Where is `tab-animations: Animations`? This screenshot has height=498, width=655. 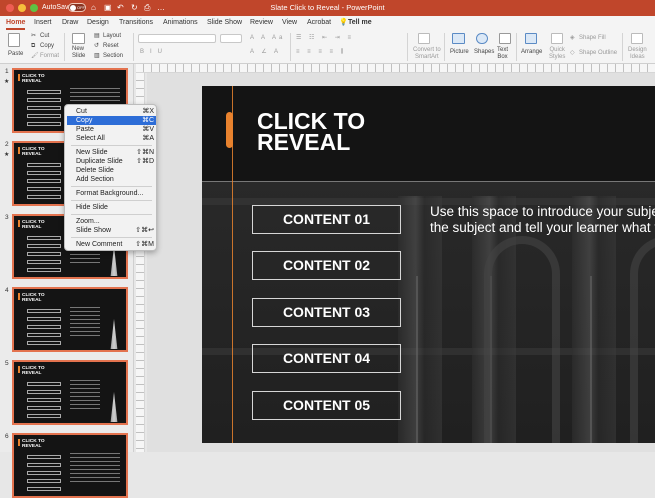 tab-animations: Animations is located at coordinates (180, 23).